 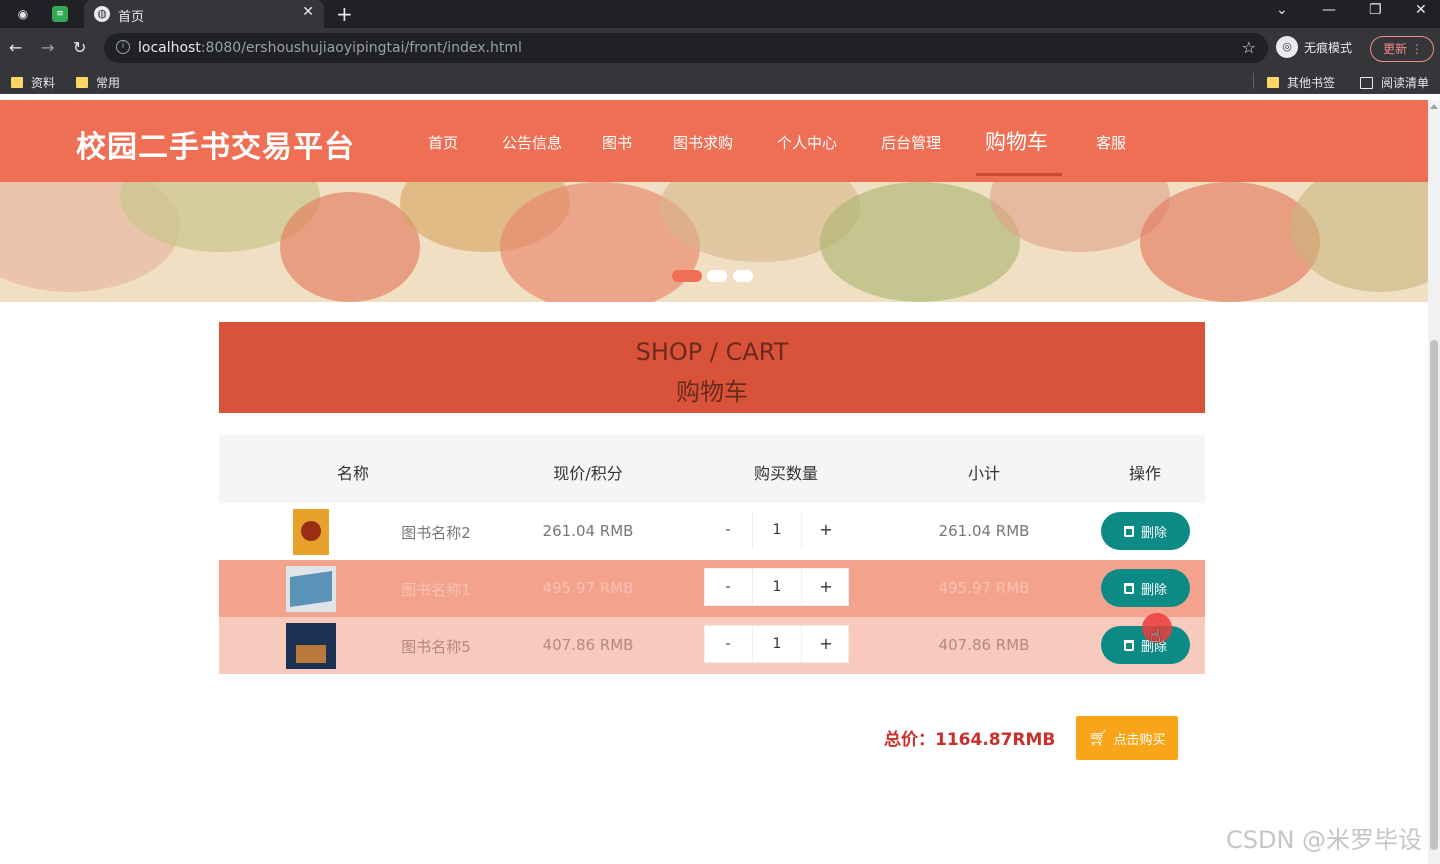 What do you see at coordinates (714, 242) in the screenshot?
I see `banner-carousel` at bounding box center [714, 242].